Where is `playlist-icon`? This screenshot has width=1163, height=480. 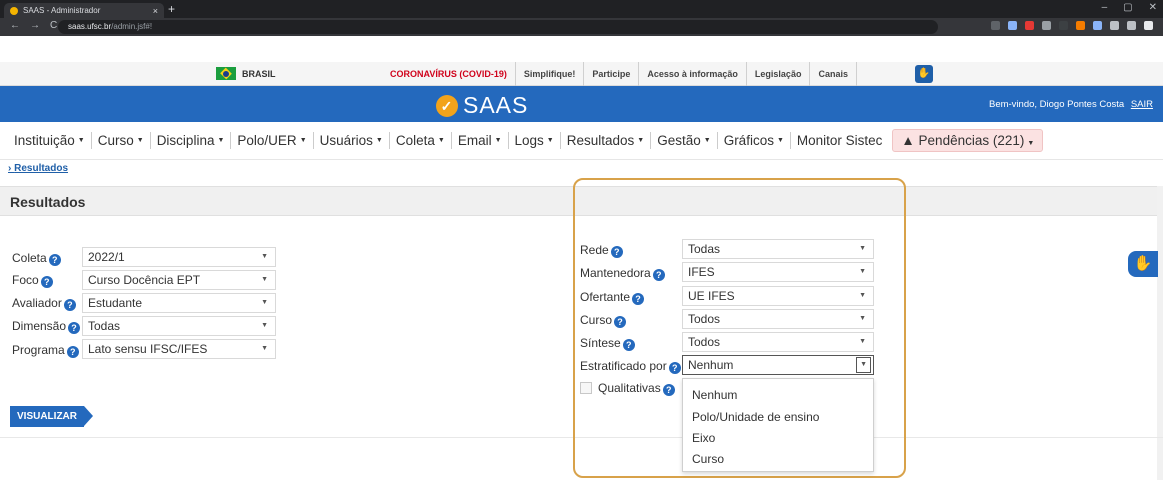 playlist-icon is located at coordinates (1131, 25).